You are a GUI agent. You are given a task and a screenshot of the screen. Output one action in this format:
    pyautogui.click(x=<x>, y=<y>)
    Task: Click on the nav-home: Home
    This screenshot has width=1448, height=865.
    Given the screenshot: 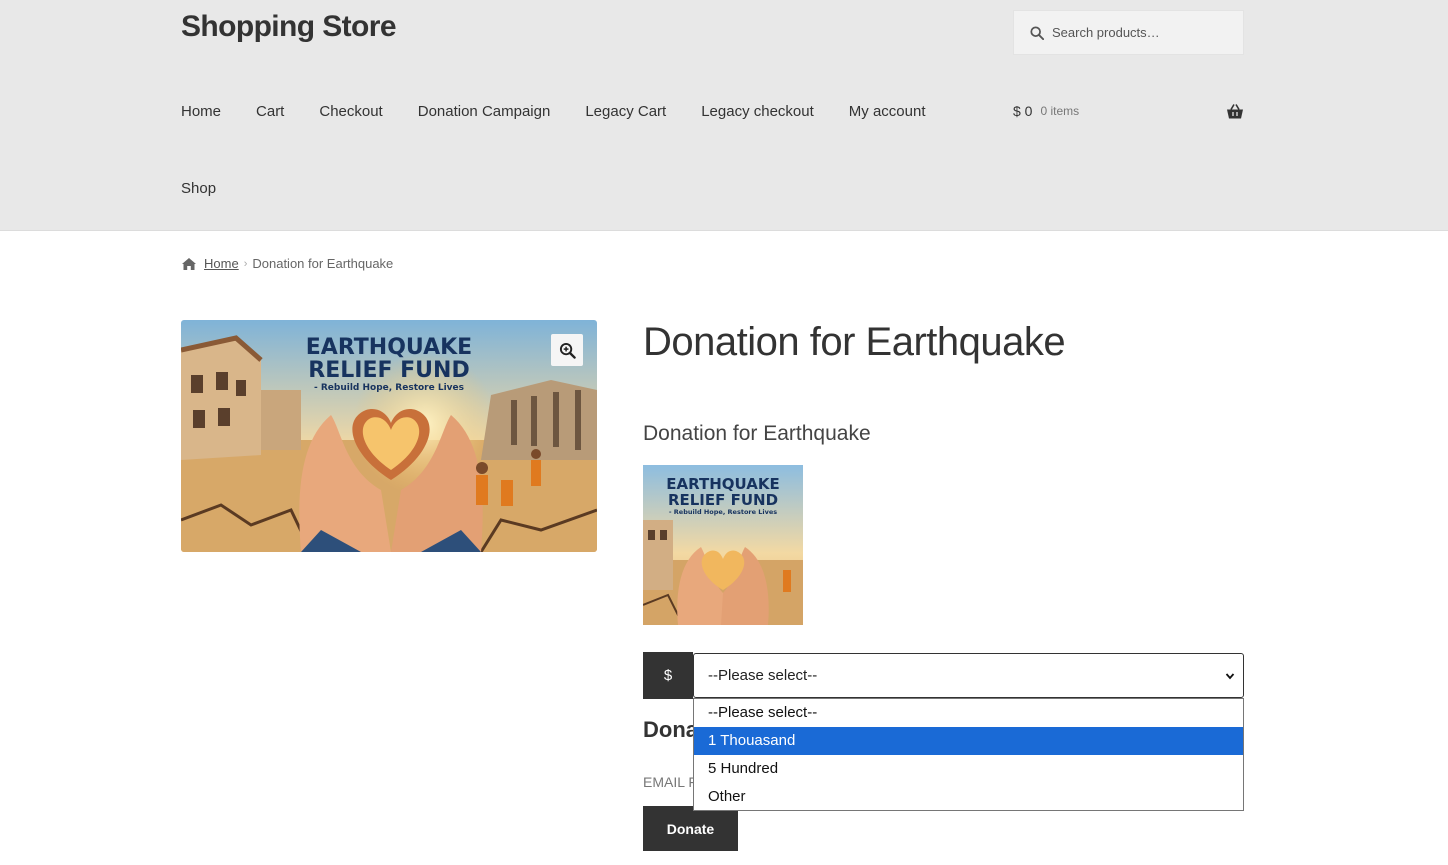 What is the action you would take?
    pyautogui.click(x=201, y=111)
    